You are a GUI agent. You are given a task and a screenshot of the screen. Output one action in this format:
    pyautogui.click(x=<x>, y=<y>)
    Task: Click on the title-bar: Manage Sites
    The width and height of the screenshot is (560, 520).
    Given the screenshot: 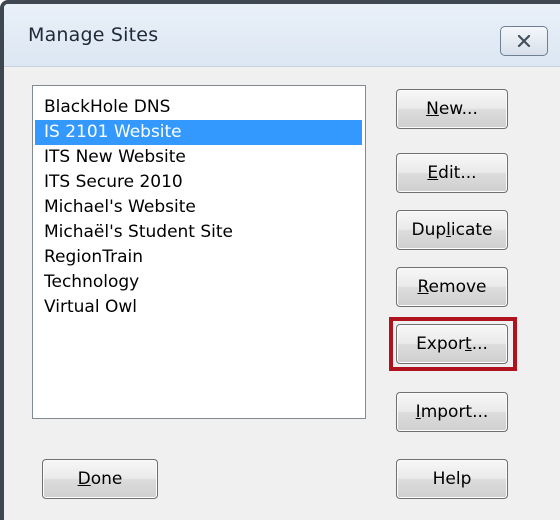 What is the action you would take?
    pyautogui.click(x=282, y=35)
    